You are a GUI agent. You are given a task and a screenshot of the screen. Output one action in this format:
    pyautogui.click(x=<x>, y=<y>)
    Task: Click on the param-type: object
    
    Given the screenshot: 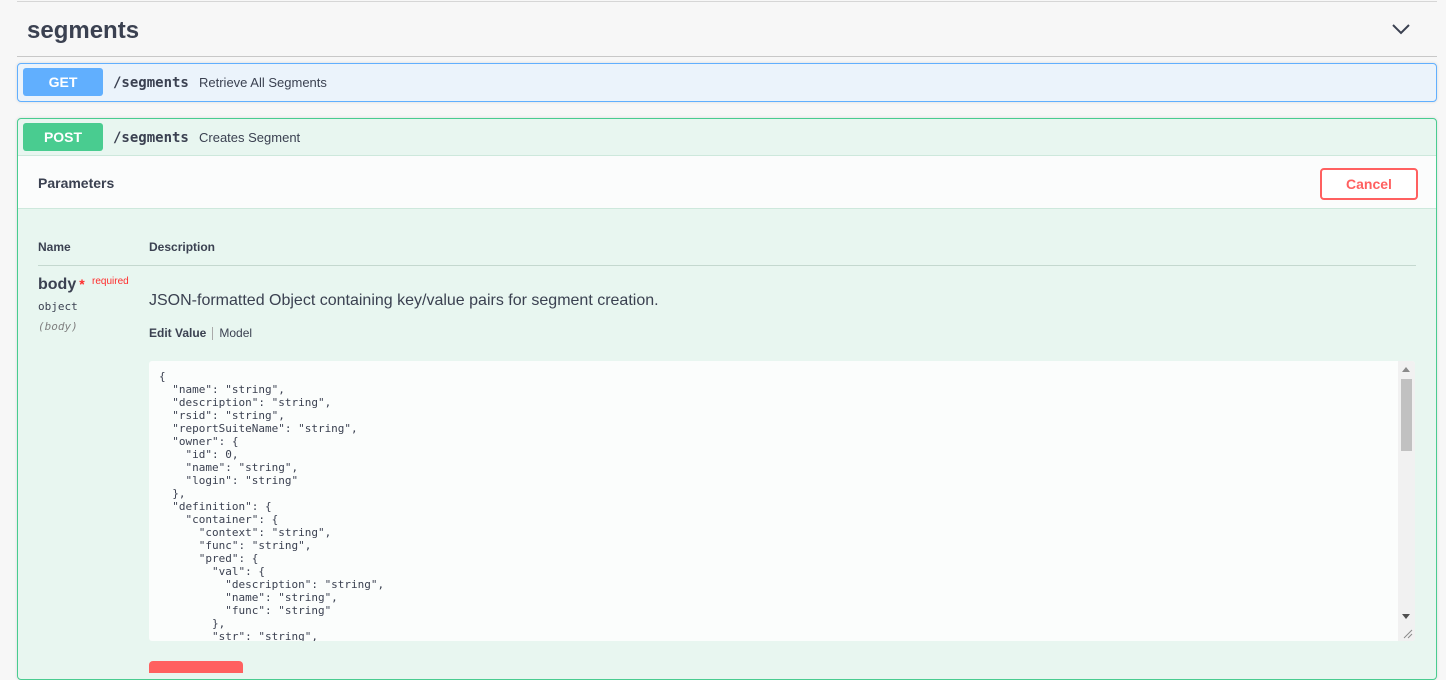 What is the action you would take?
    pyautogui.click(x=58, y=306)
    